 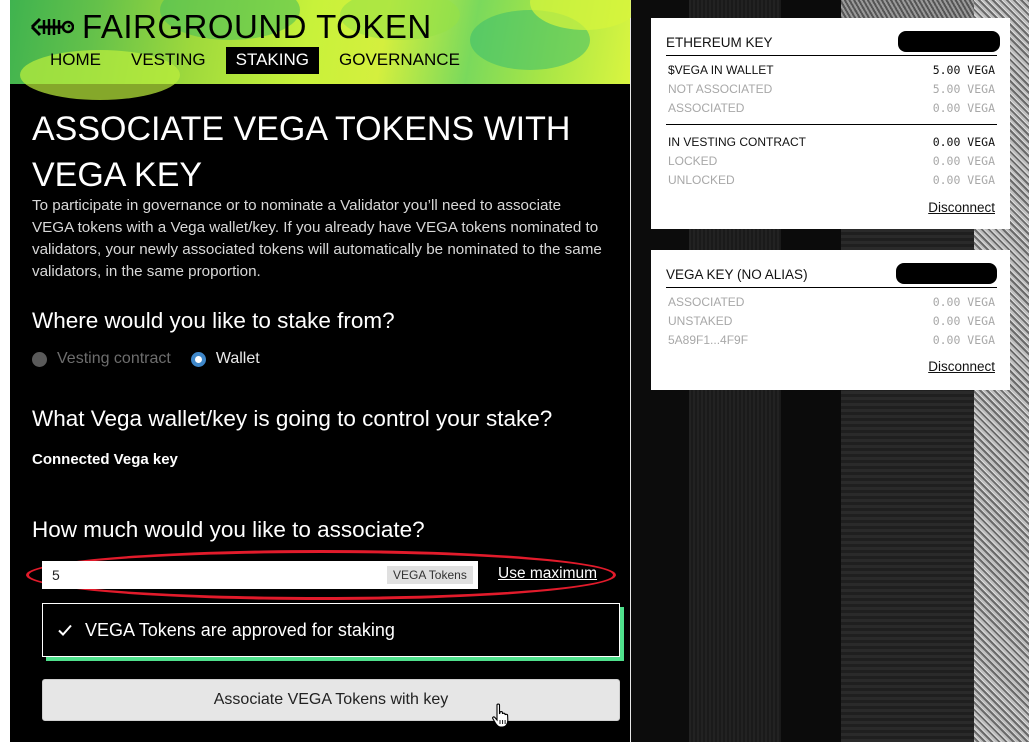 What do you see at coordinates (693, 161) in the screenshot?
I see `row-label: LOCKED` at bounding box center [693, 161].